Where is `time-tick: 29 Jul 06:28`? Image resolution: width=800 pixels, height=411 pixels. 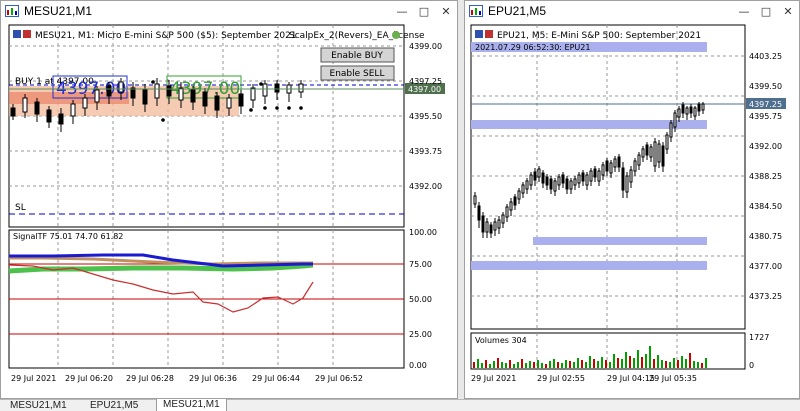
time-tick: 29 Jul 06:28 is located at coordinates (150, 378).